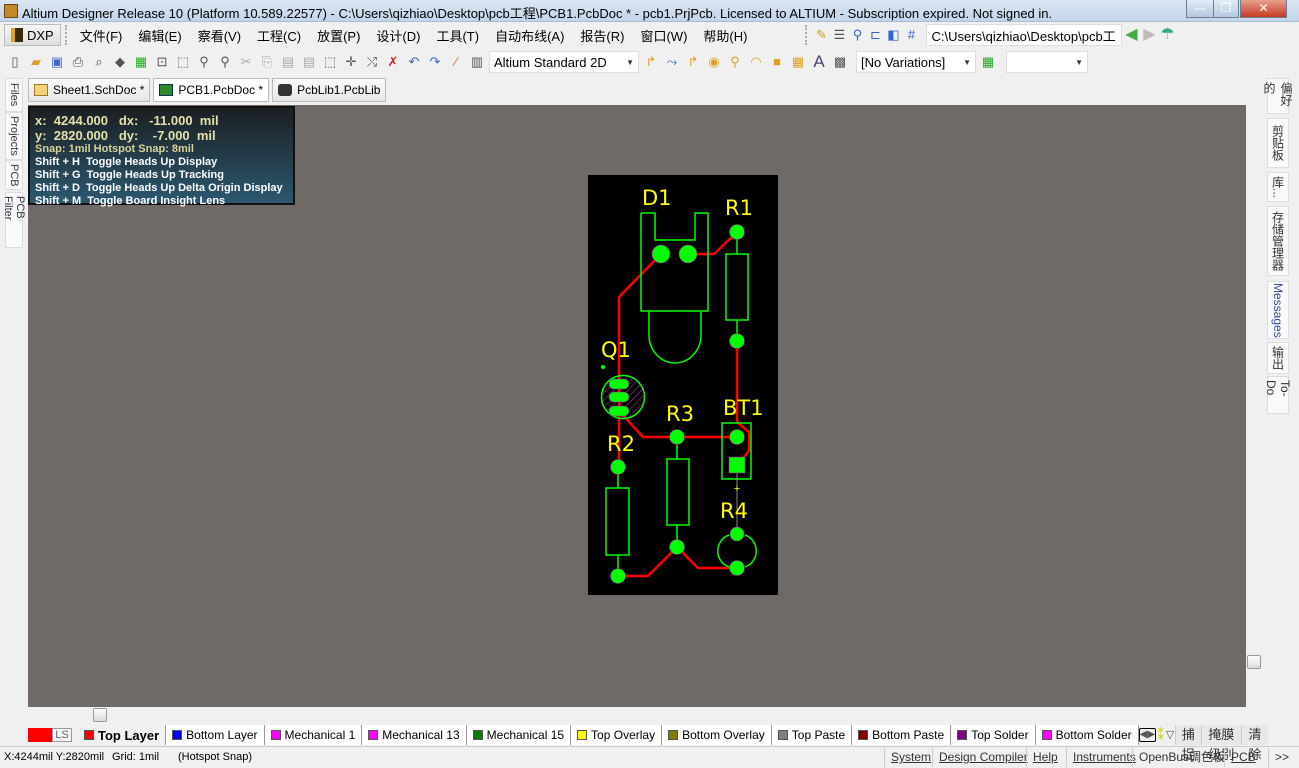  Describe the element at coordinates (821, 35) in the screenshot. I see `design-rules-icon: ✎` at that location.